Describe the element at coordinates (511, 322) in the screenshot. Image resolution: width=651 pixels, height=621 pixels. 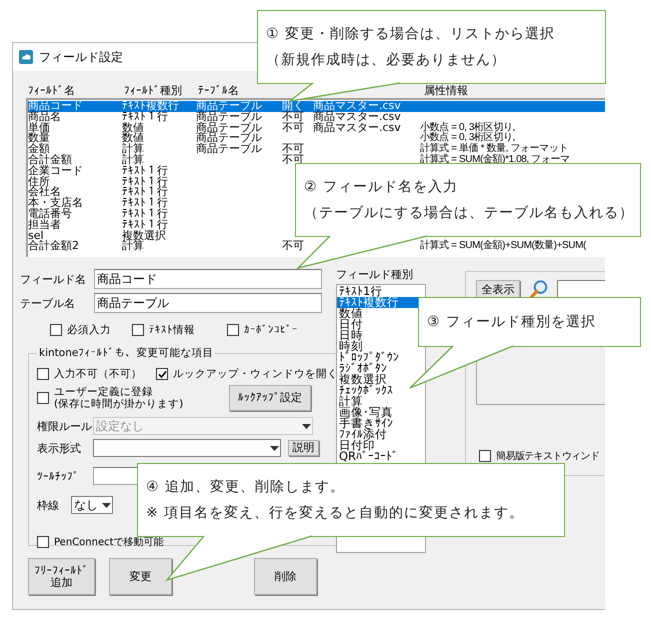
I see `callout-text: ③ フィールド種別を選択` at that location.